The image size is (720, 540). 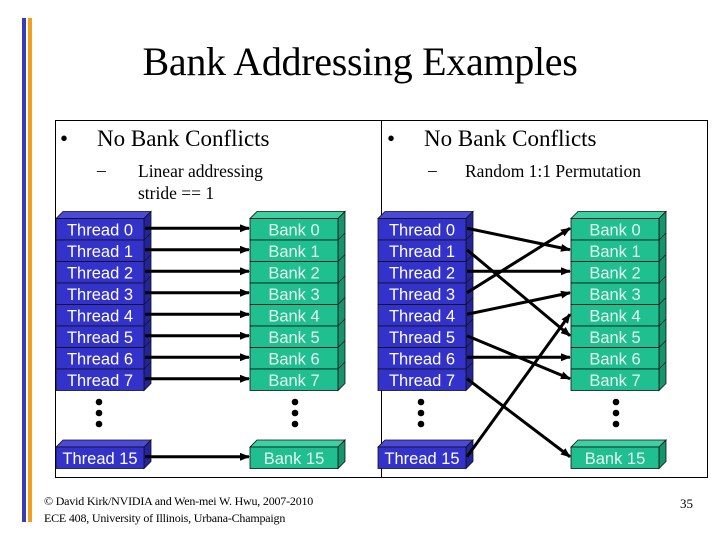 I want to click on left-bank-label: Bank 0, so click(x=293, y=230).